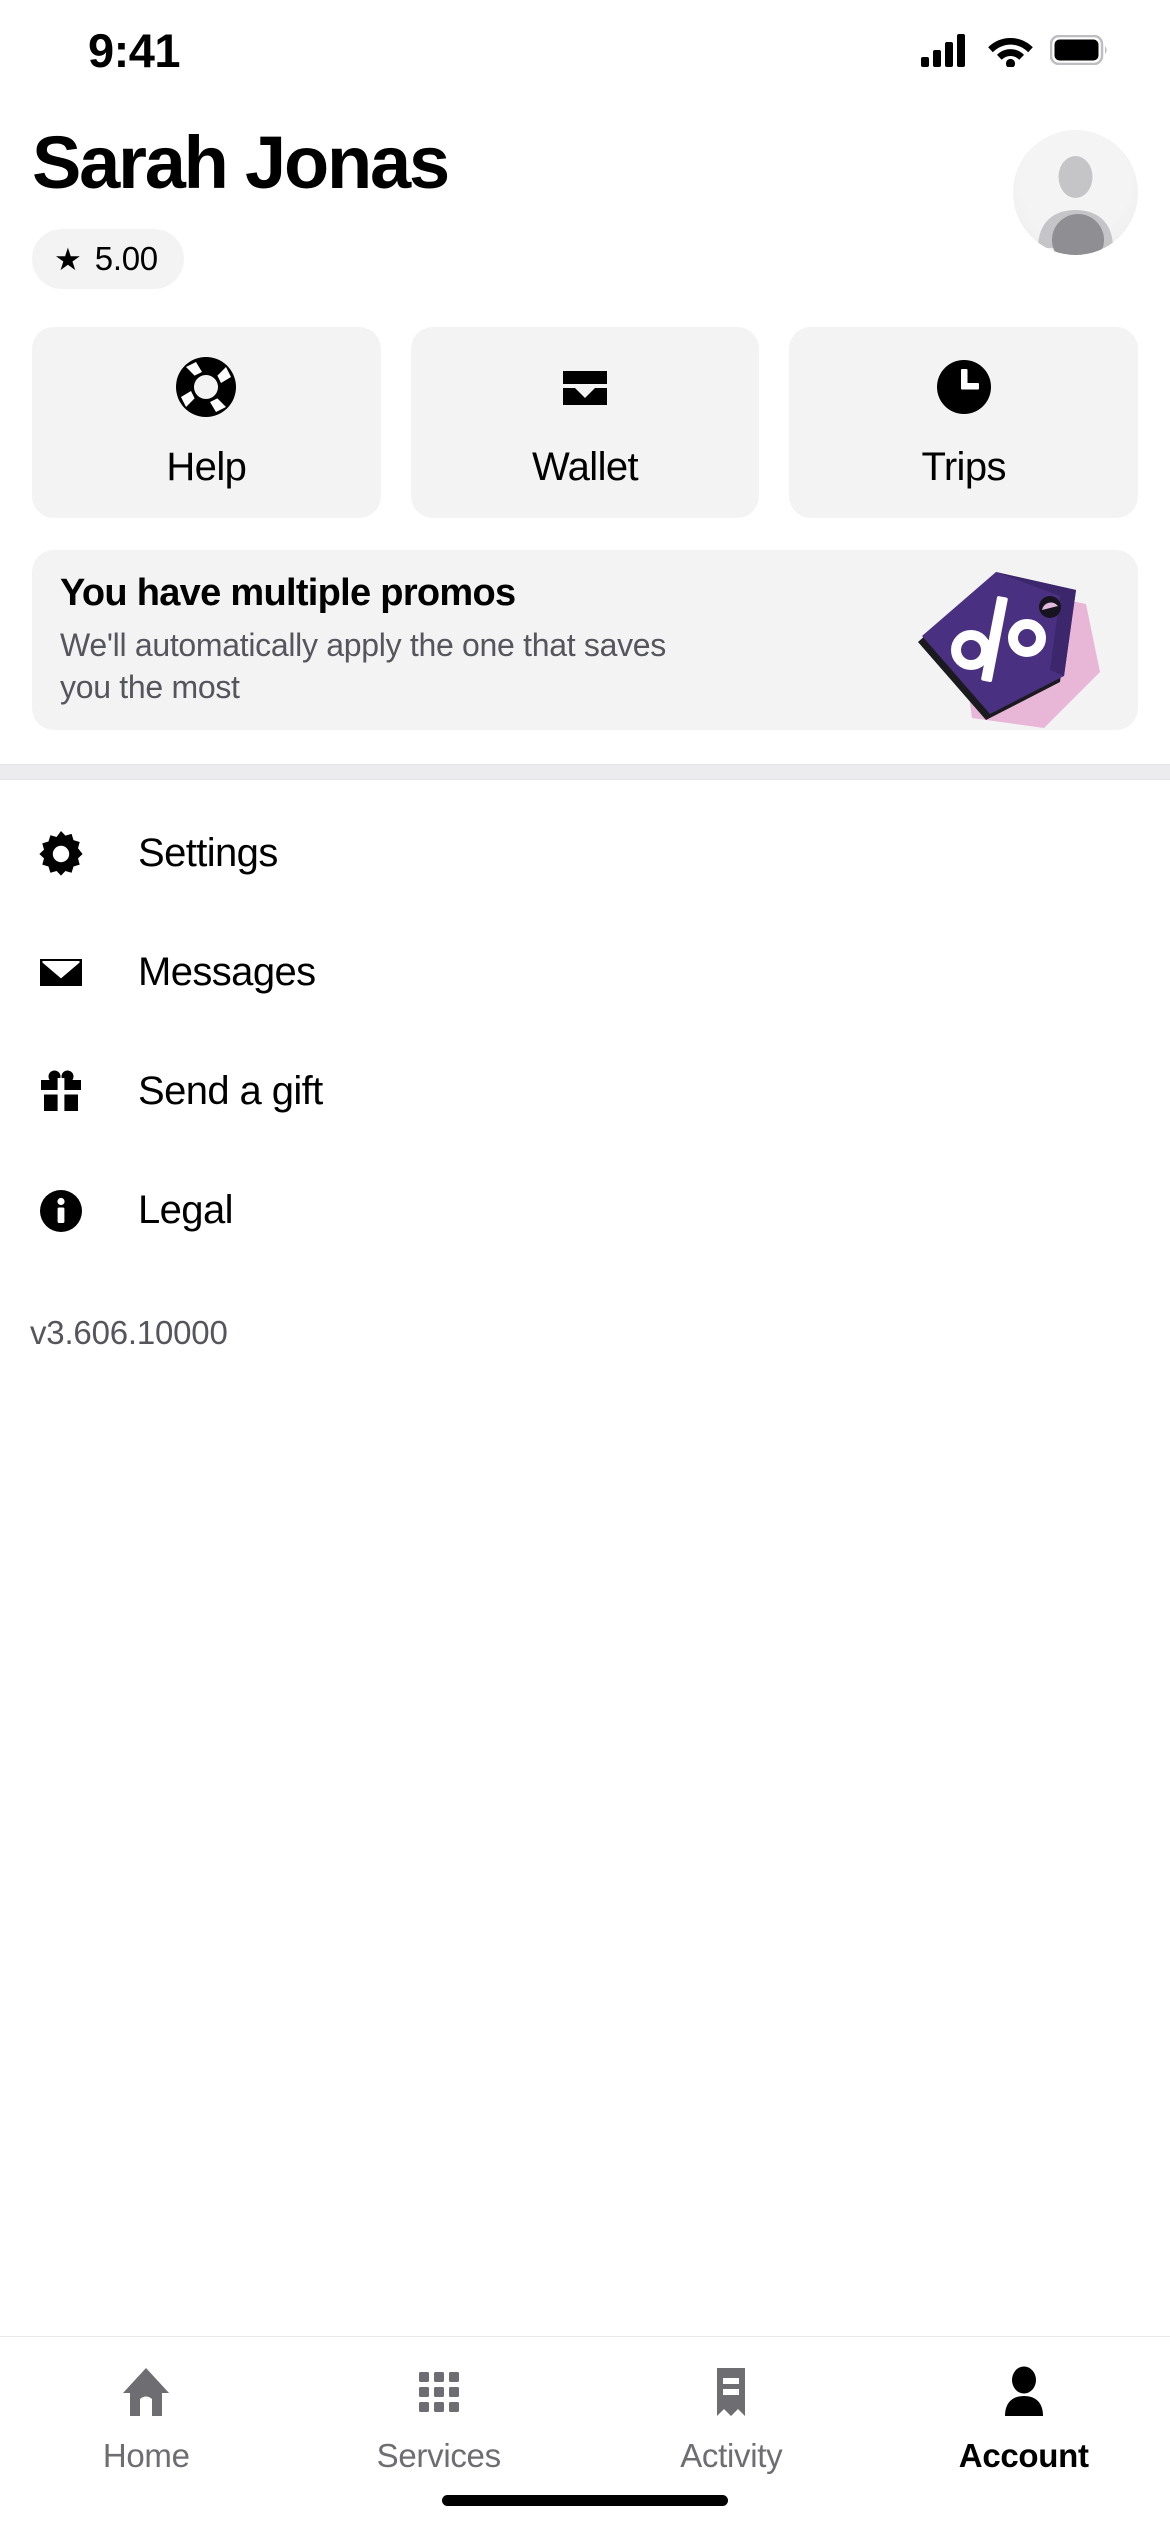 This screenshot has width=1170, height=2532. What do you see at coordinates (585, 1091) in the screenshot?
I see `menu-item-send-a-gift: Send a gift` at bounding box center [585, 1091].